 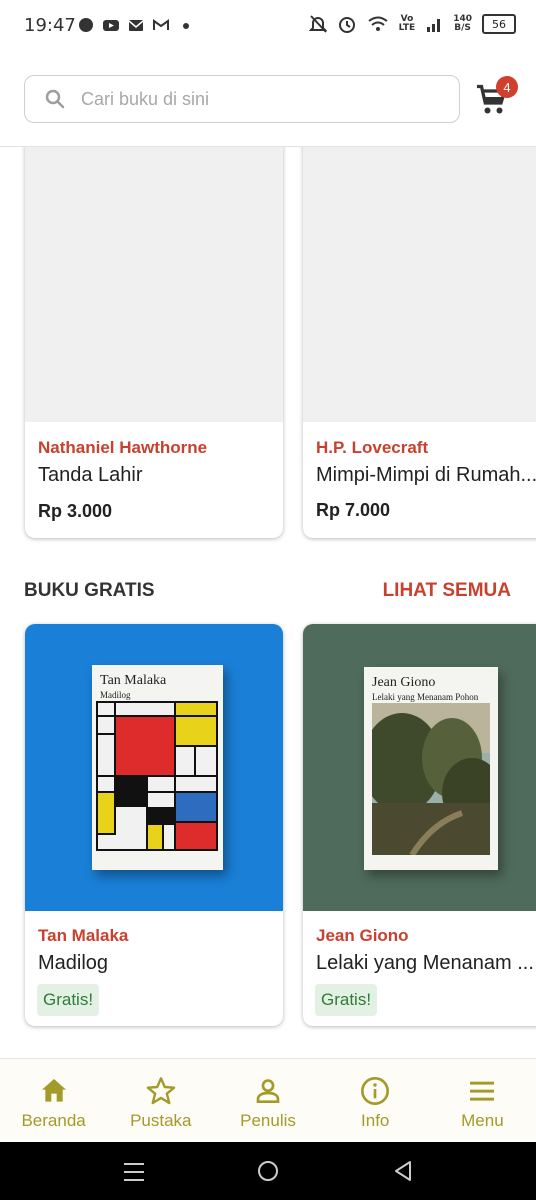 What do you see at coordinates (499, 24) in the screenshot?
I see `battery-indicator: 56` at bounding box center [499, 24].